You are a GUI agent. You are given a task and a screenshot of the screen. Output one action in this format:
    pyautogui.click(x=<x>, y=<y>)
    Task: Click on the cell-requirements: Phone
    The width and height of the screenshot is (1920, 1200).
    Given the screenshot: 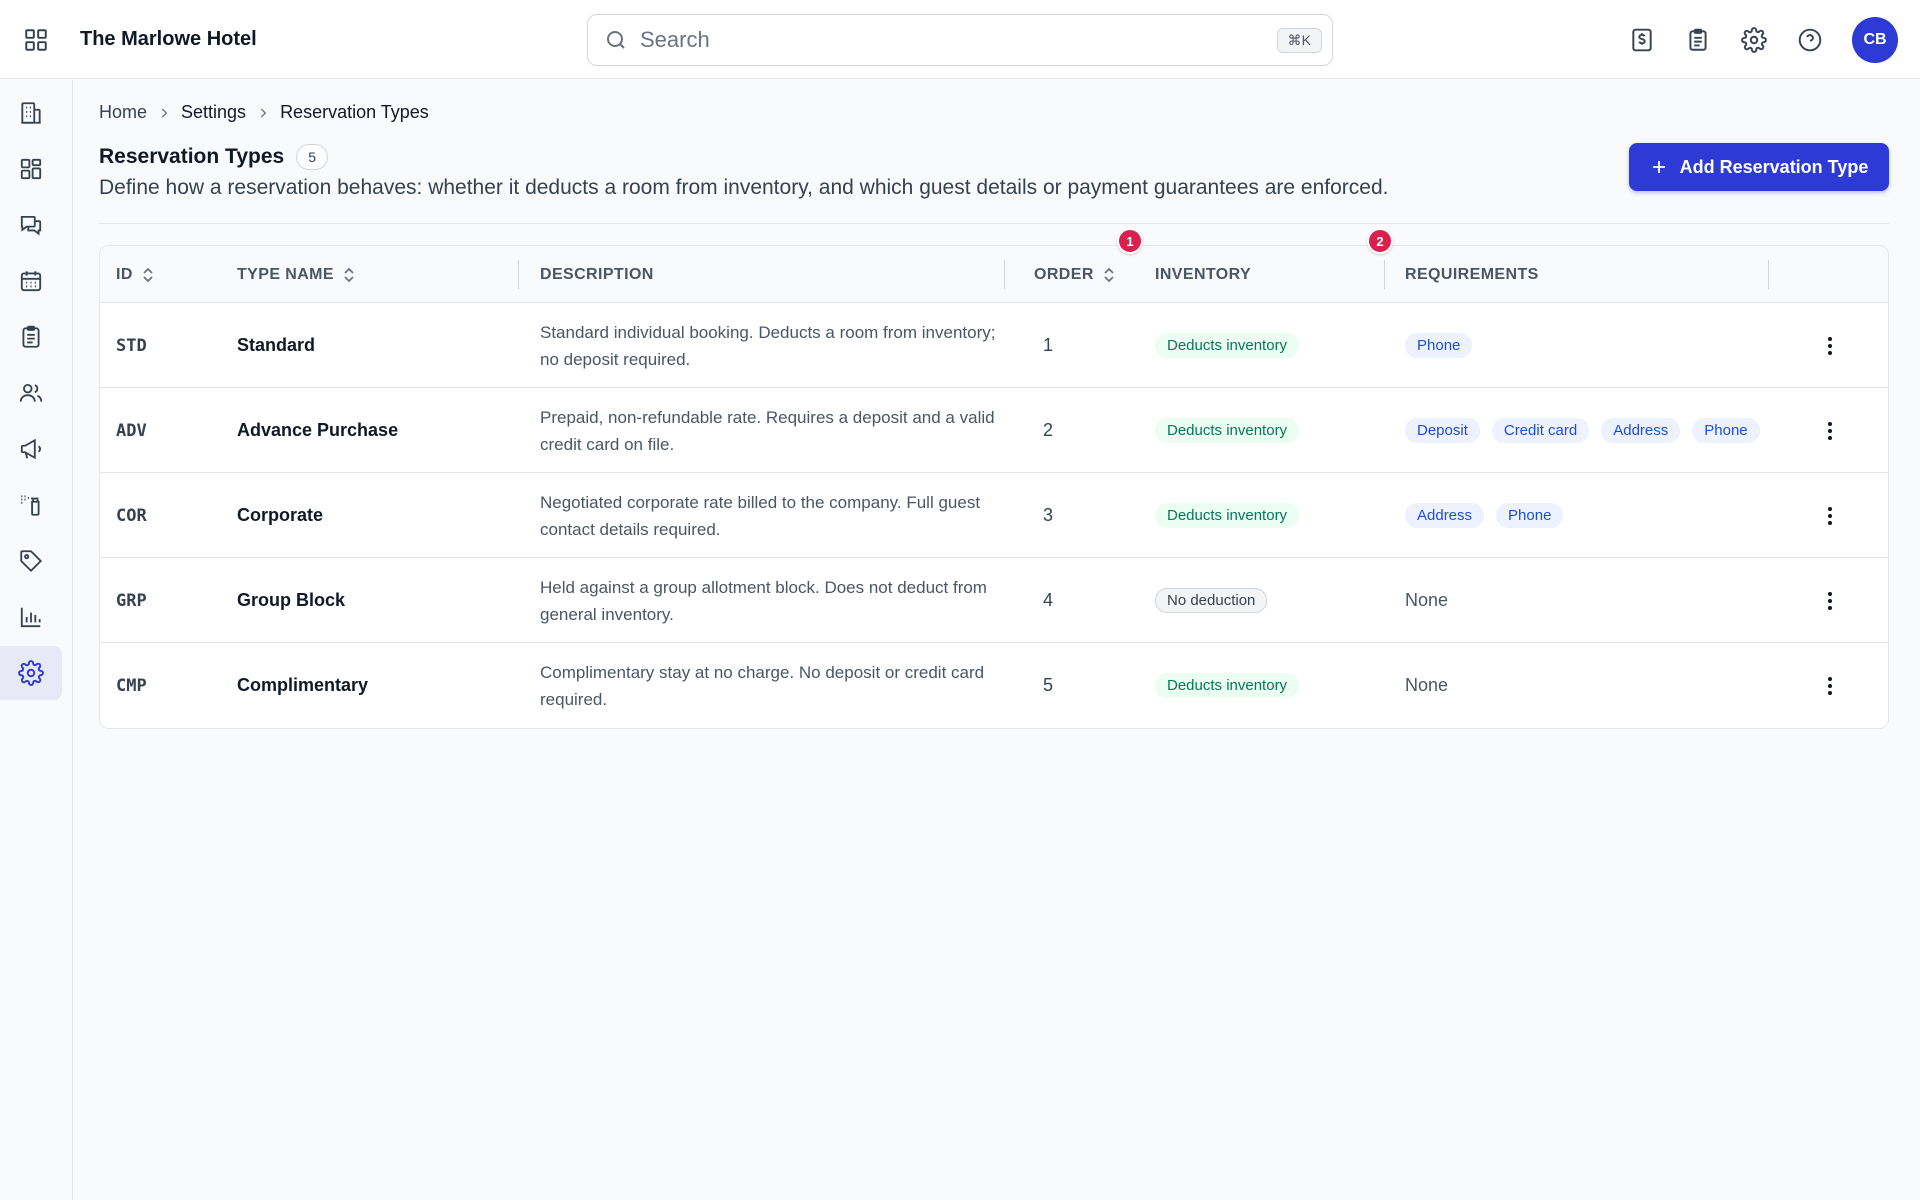 What is the action you would take?
    pyautogui.click(x=1439, y=345)
    